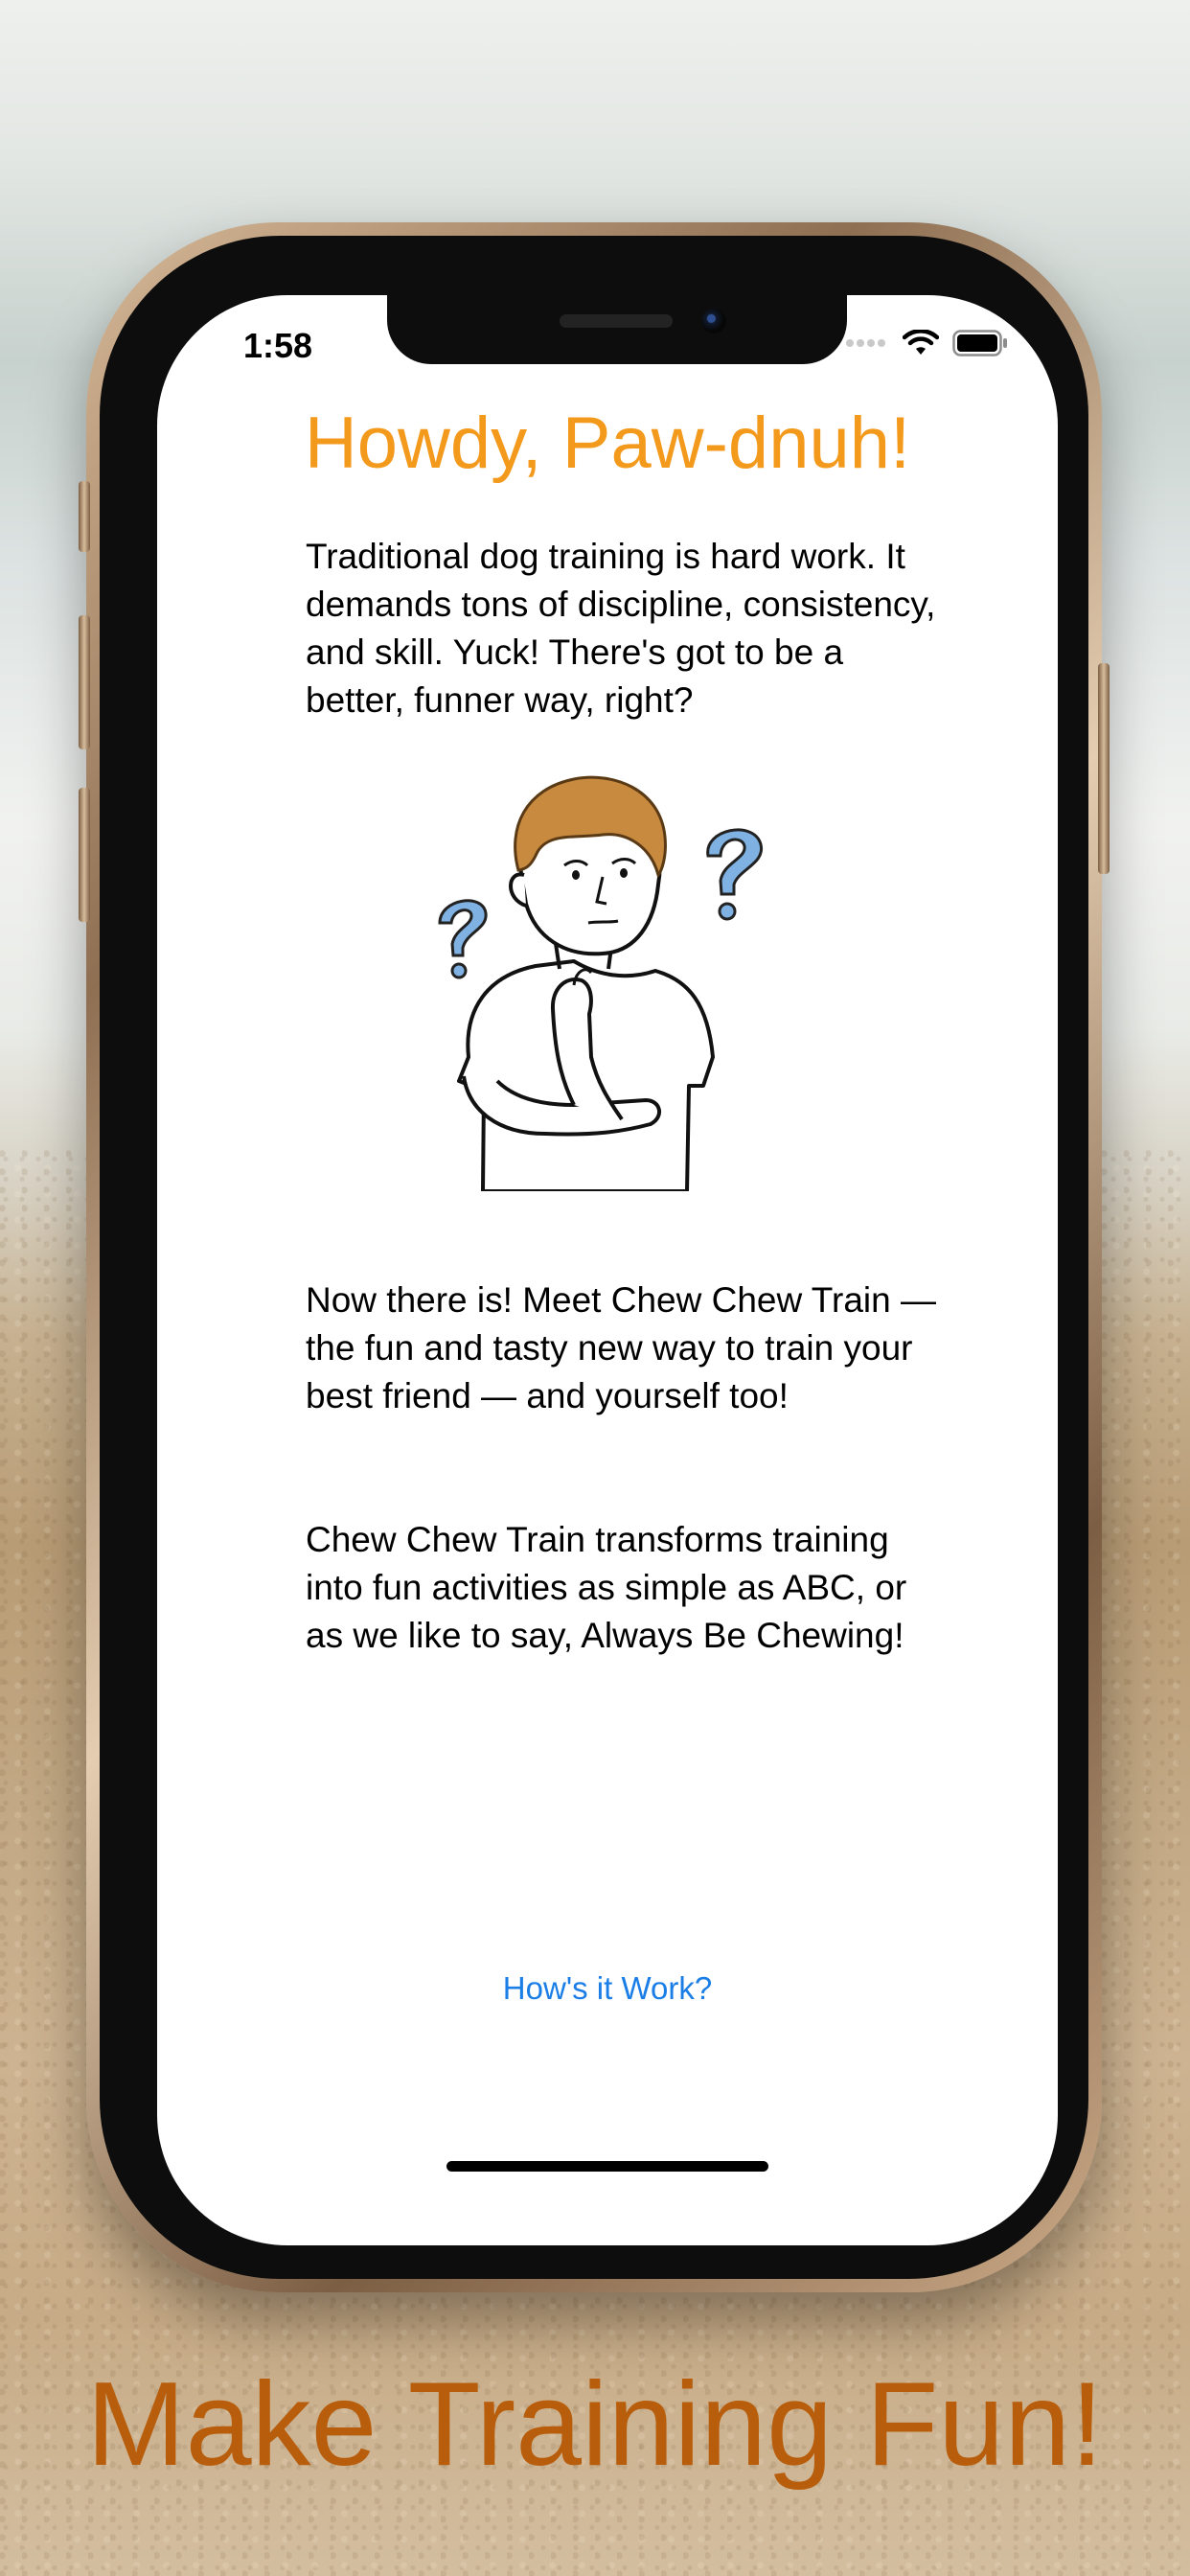 This screenshot has width=1190, height=2576. I want to click on hows-it-work-link: How's it Work?, so click(607, 1989).